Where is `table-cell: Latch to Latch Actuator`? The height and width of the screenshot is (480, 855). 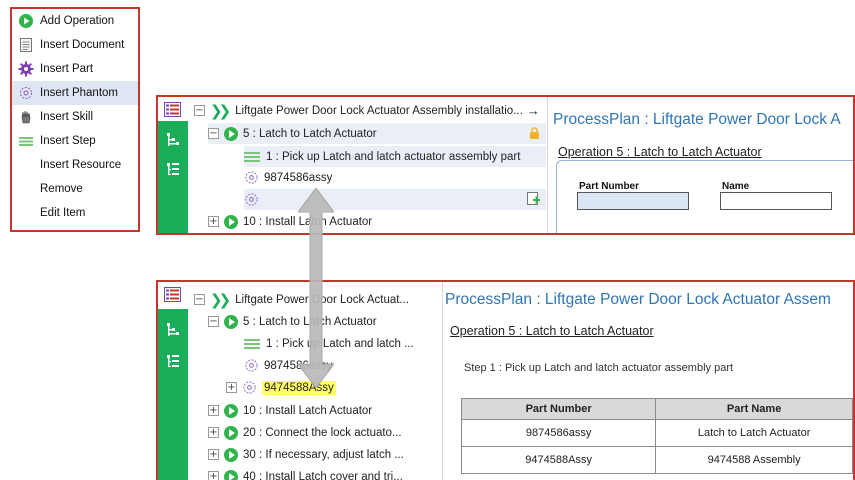
table-cell: Latch to Latch Actuator is located at coordinates (754, 433).